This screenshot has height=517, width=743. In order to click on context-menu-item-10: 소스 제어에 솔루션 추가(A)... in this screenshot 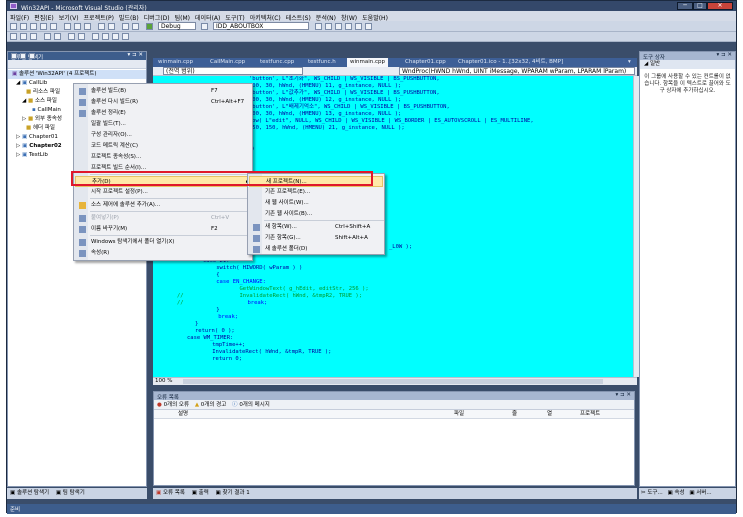, I will do `click(163, 205)`.